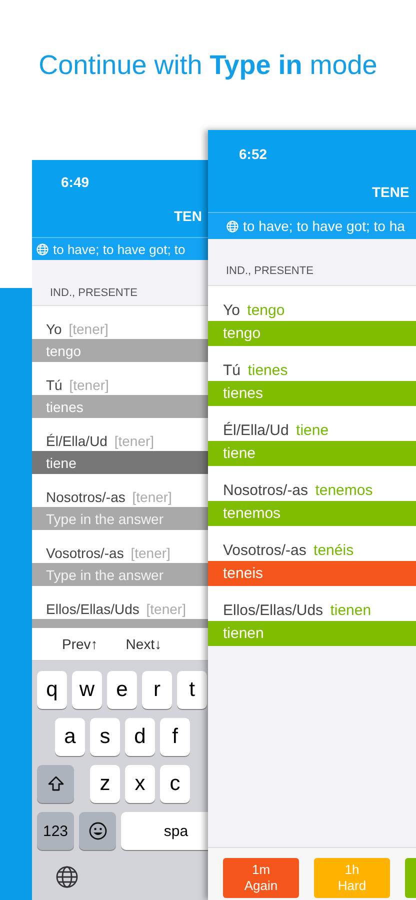 The width and height of the screenshot is (416, 900). I want to click on solution-text: tiene, so click(312, 430).